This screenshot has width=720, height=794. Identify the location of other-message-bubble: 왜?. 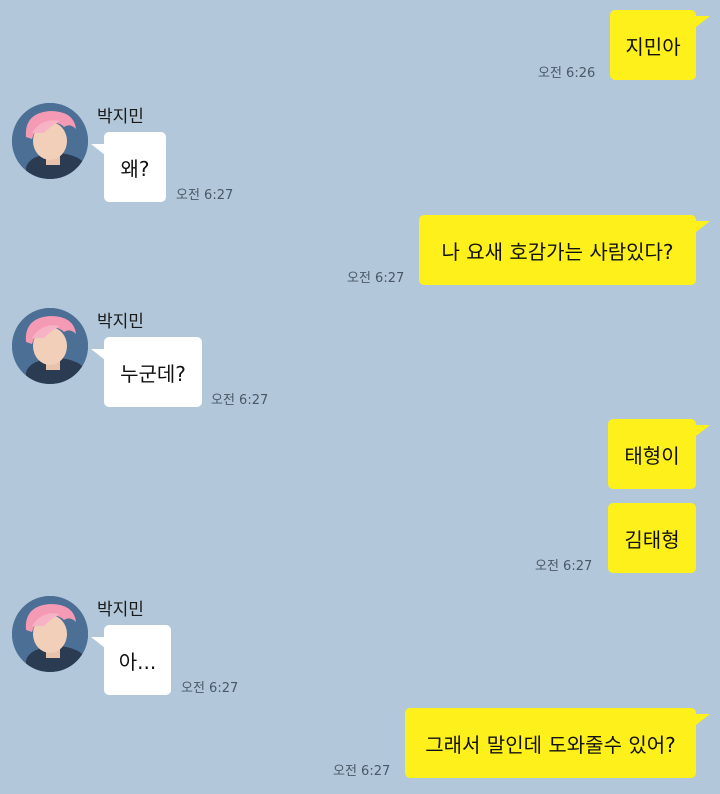
(135, 167).